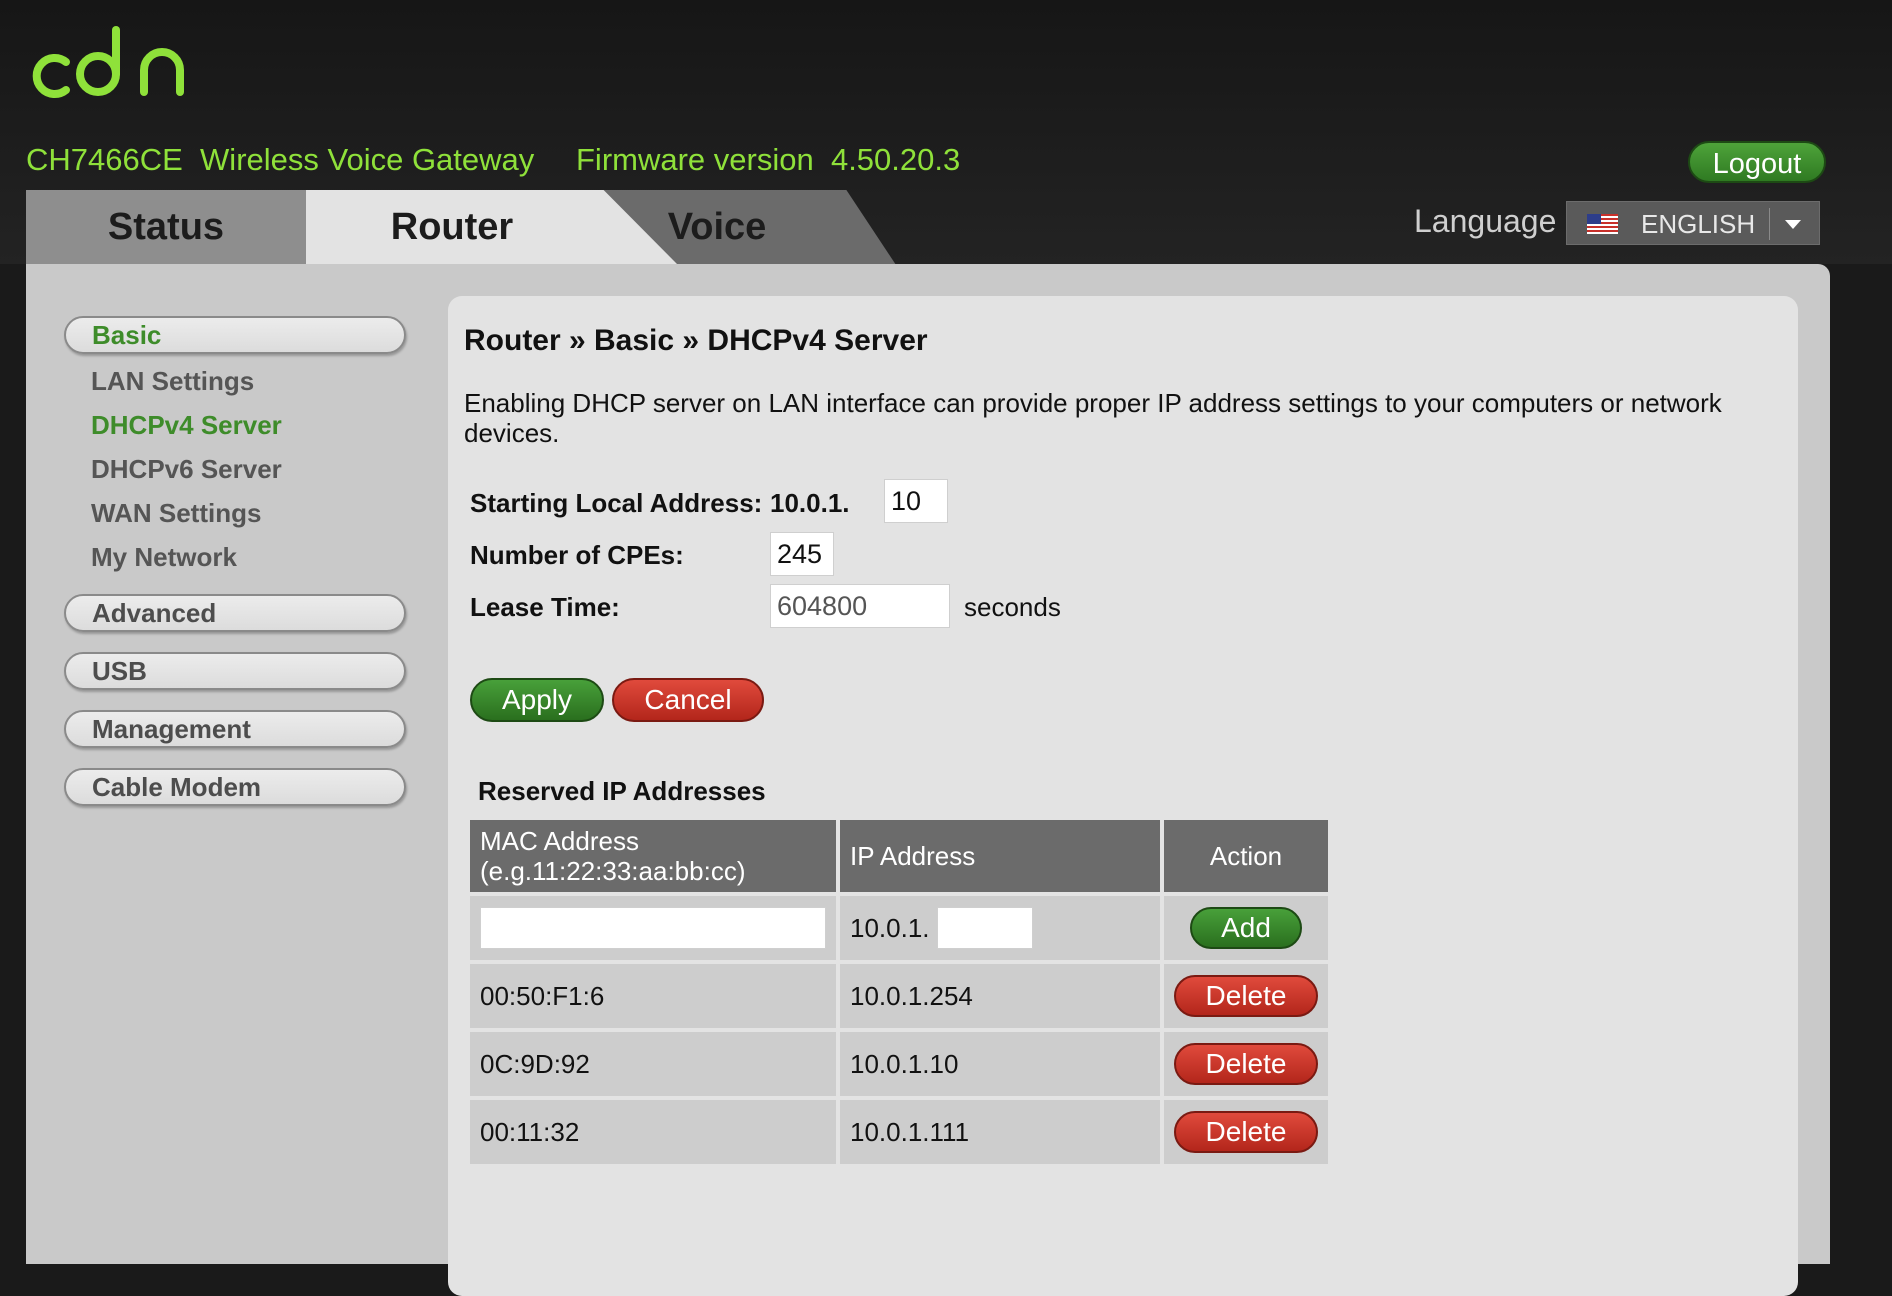 This screenshot has width=1892, height=1296. What do you see at coordinates (235, 335) in the screenshot?
I see `sidebar-group-basic: Basic` at bounding box center [235, 335].